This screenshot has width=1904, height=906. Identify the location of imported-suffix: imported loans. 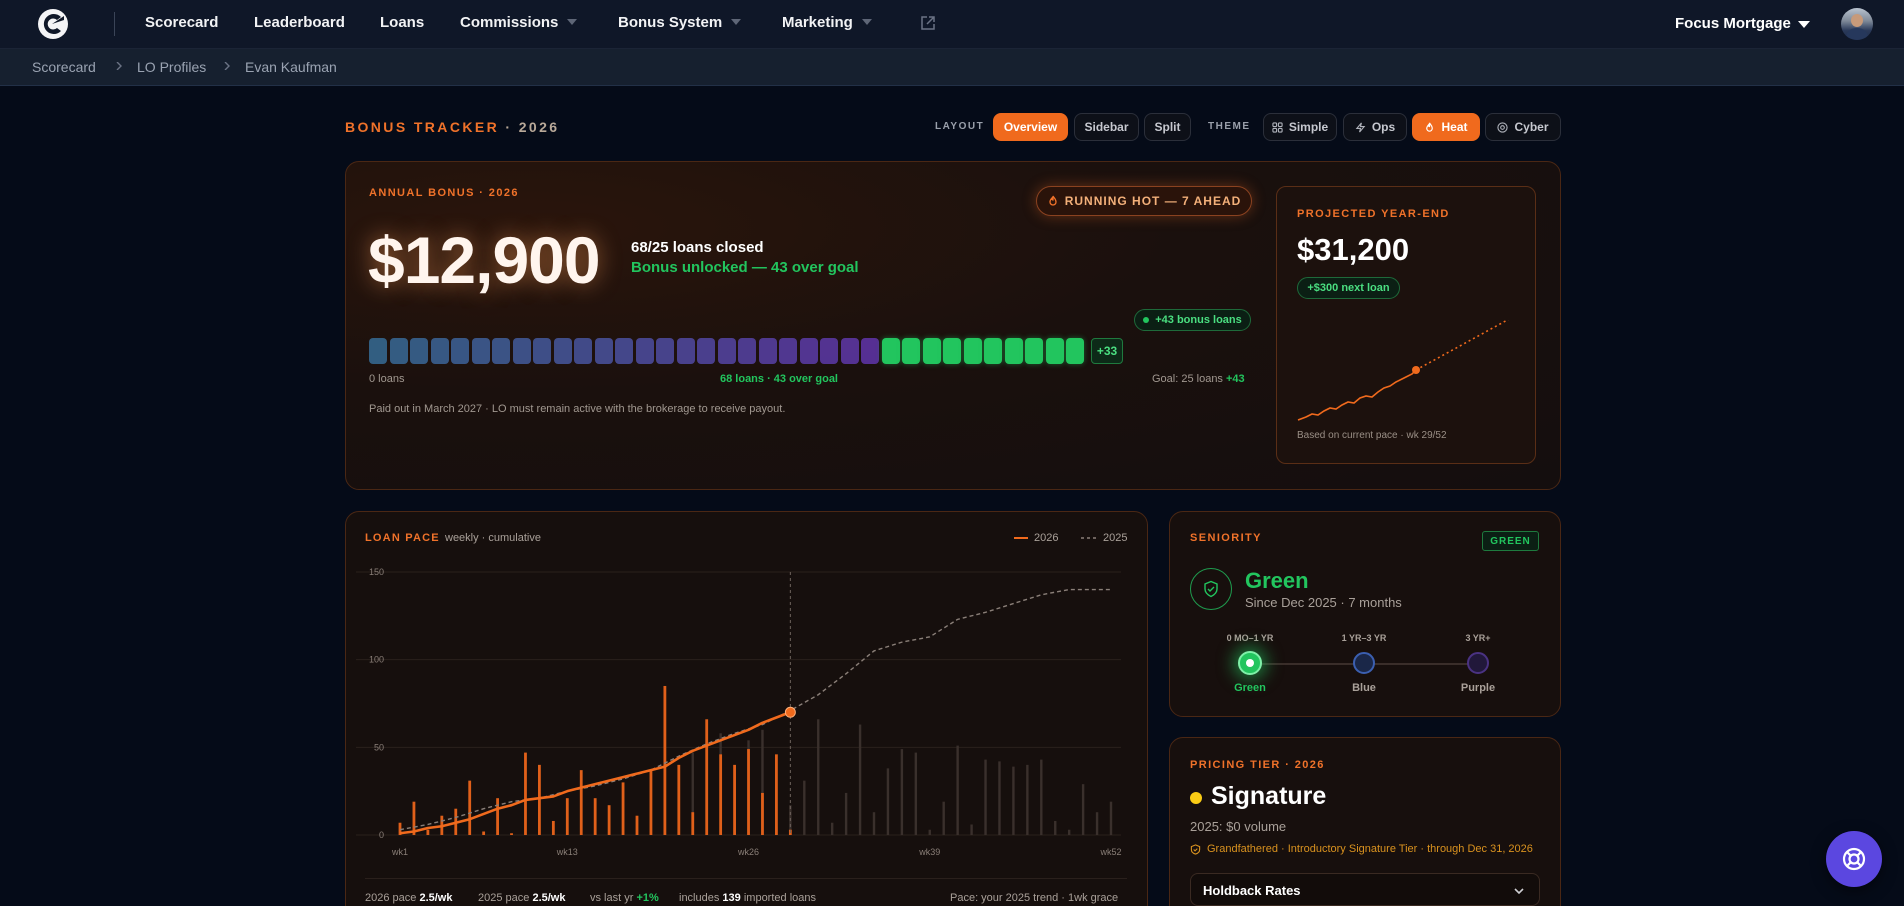
(779, 898).